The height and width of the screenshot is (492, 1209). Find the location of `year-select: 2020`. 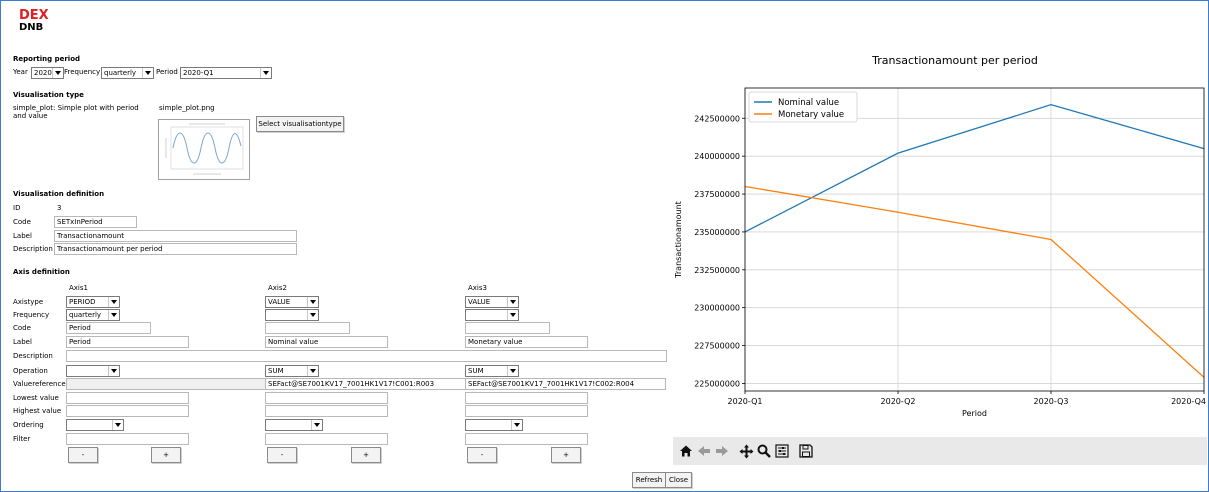

year-select: 2020 is located at coordinates (47, 73).